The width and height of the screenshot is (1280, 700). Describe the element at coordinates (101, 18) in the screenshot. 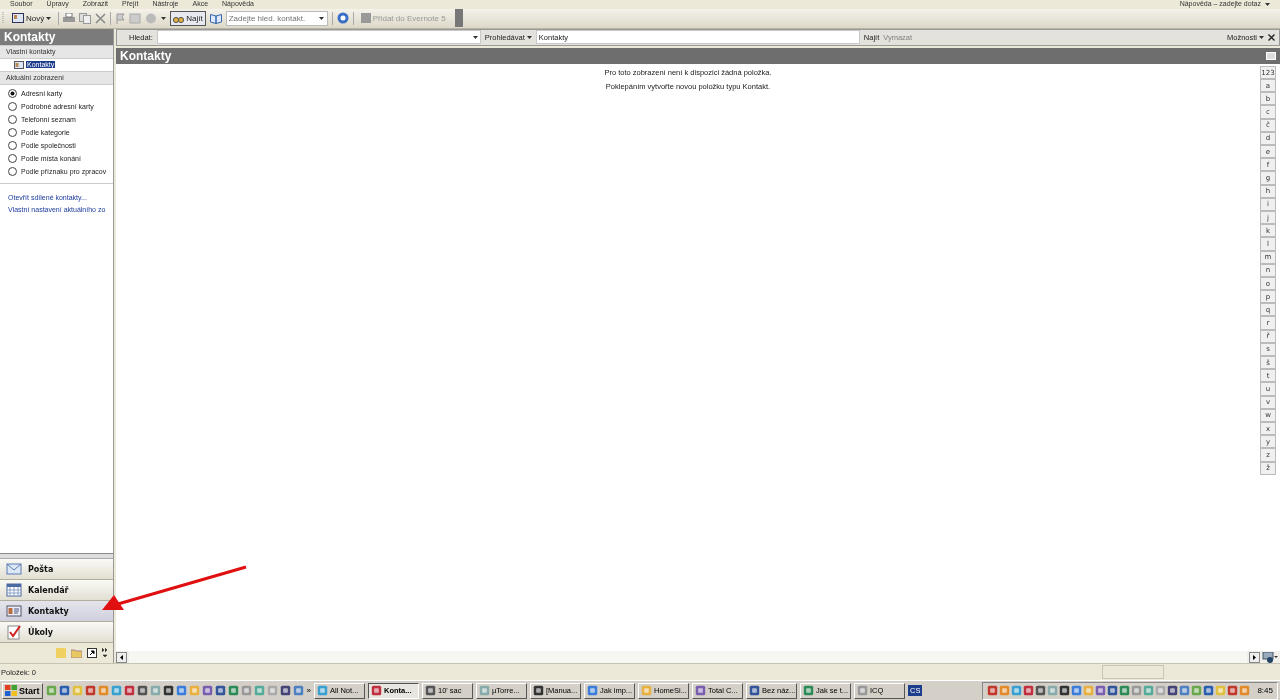

I see `delete-icon` at that location.